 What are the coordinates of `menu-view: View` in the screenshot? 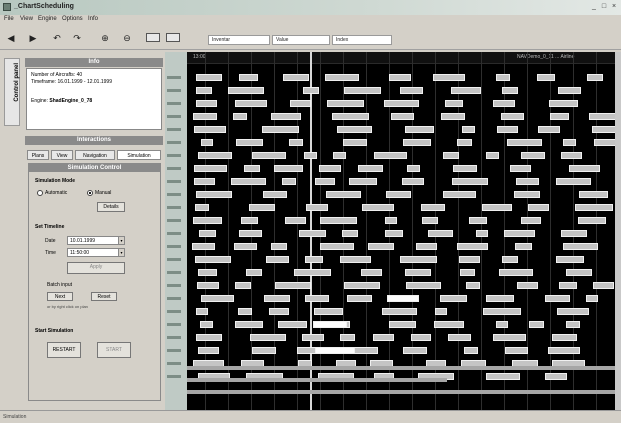 It's located at (26, 19).